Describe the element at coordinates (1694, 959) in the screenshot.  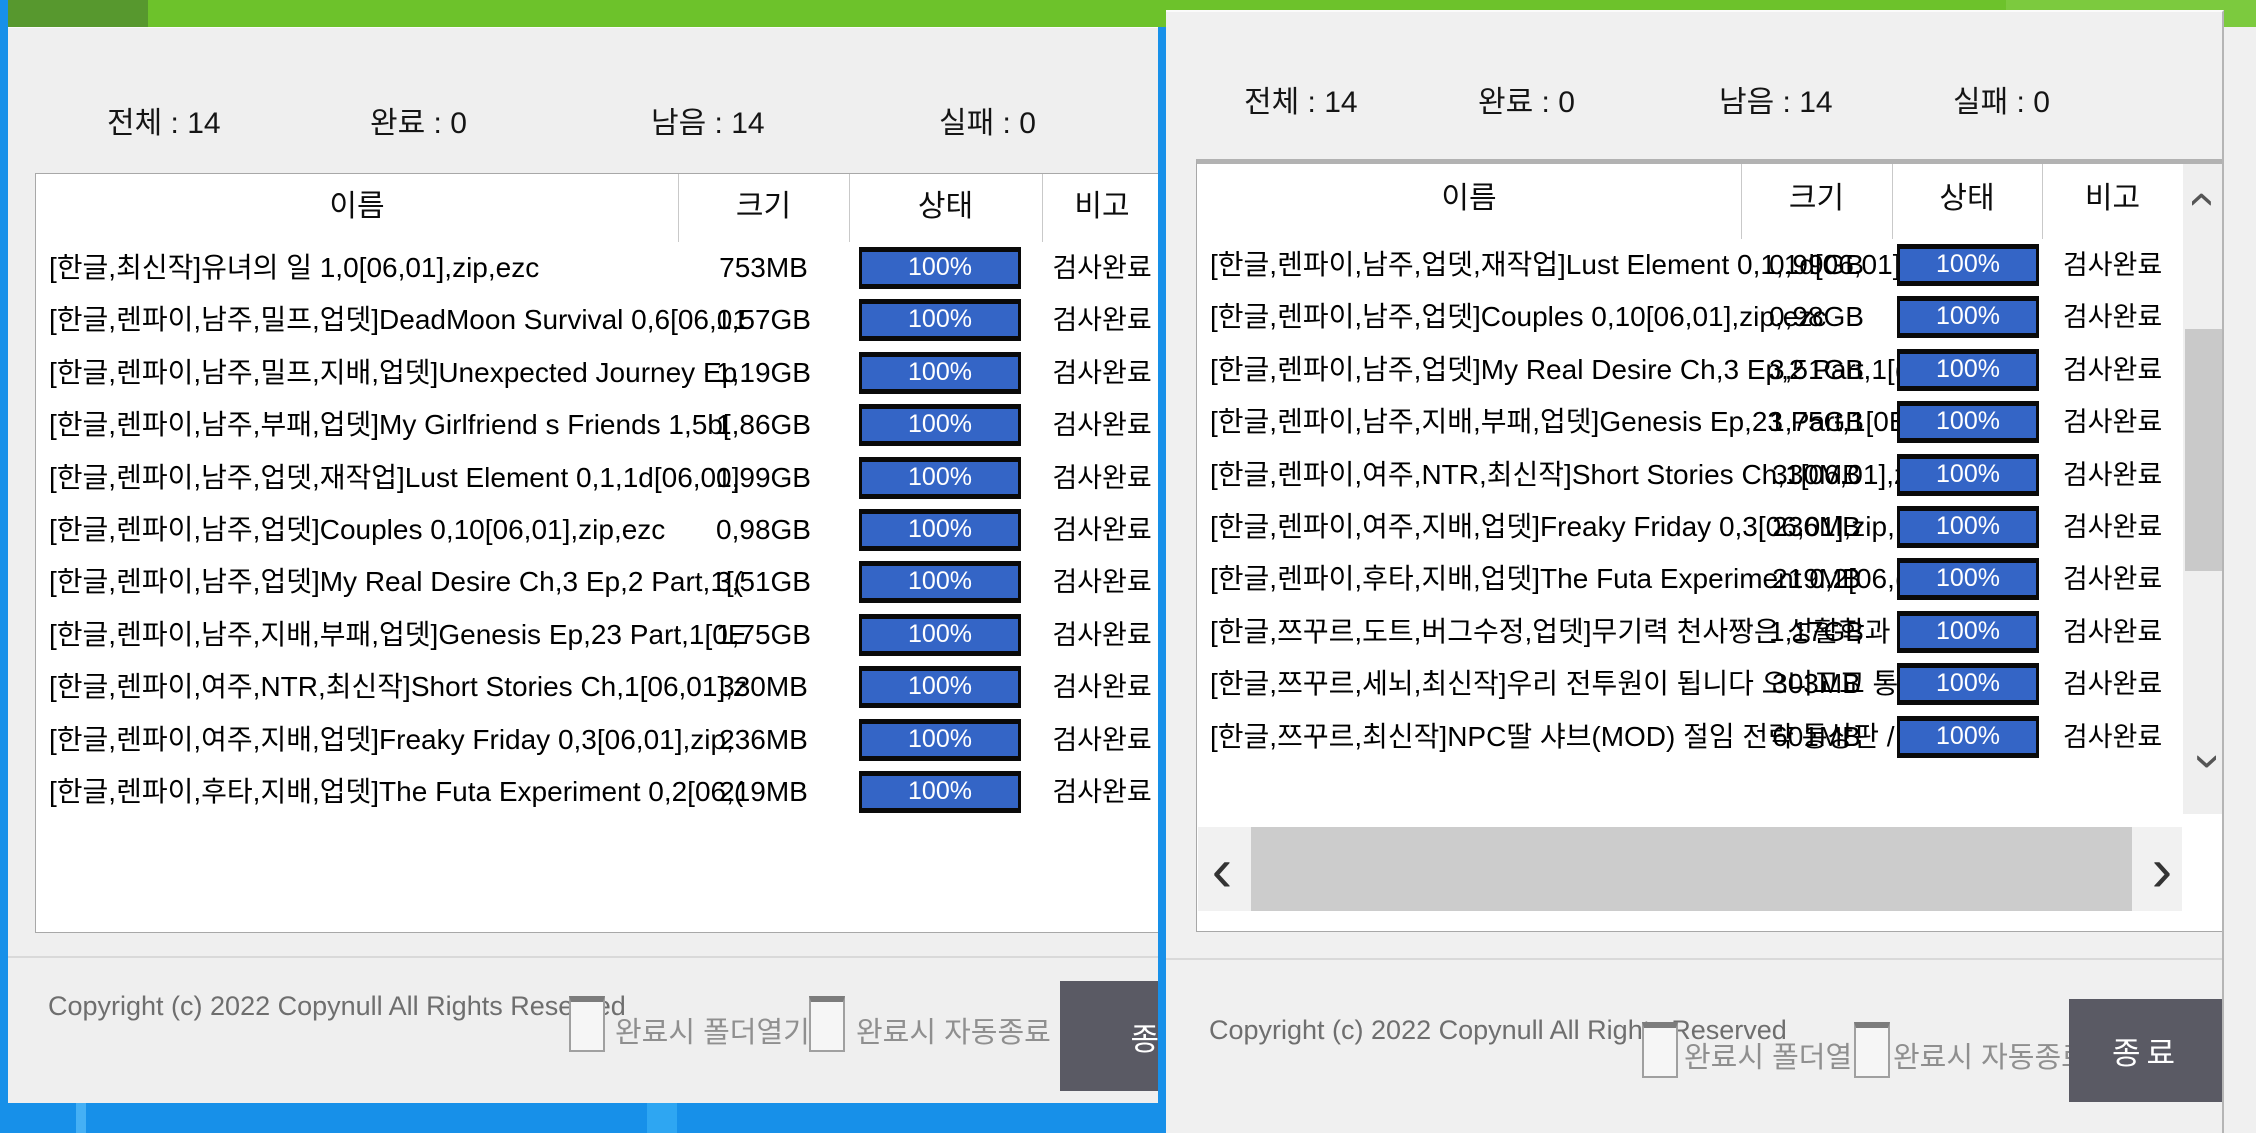
I see `footer-divider` at that location.